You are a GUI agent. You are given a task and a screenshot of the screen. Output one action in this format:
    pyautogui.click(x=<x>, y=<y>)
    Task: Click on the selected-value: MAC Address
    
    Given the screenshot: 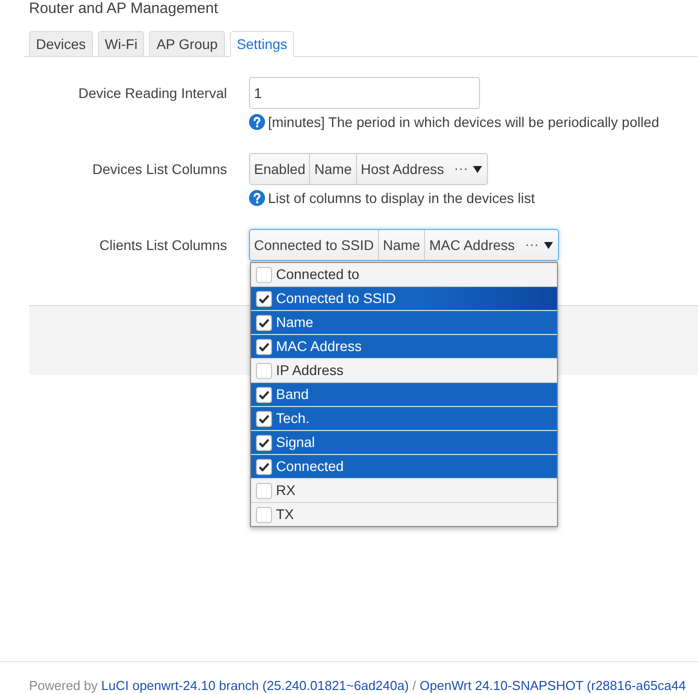 What is the action you would take?
    pyautogui.click(x=471, y=245)
    